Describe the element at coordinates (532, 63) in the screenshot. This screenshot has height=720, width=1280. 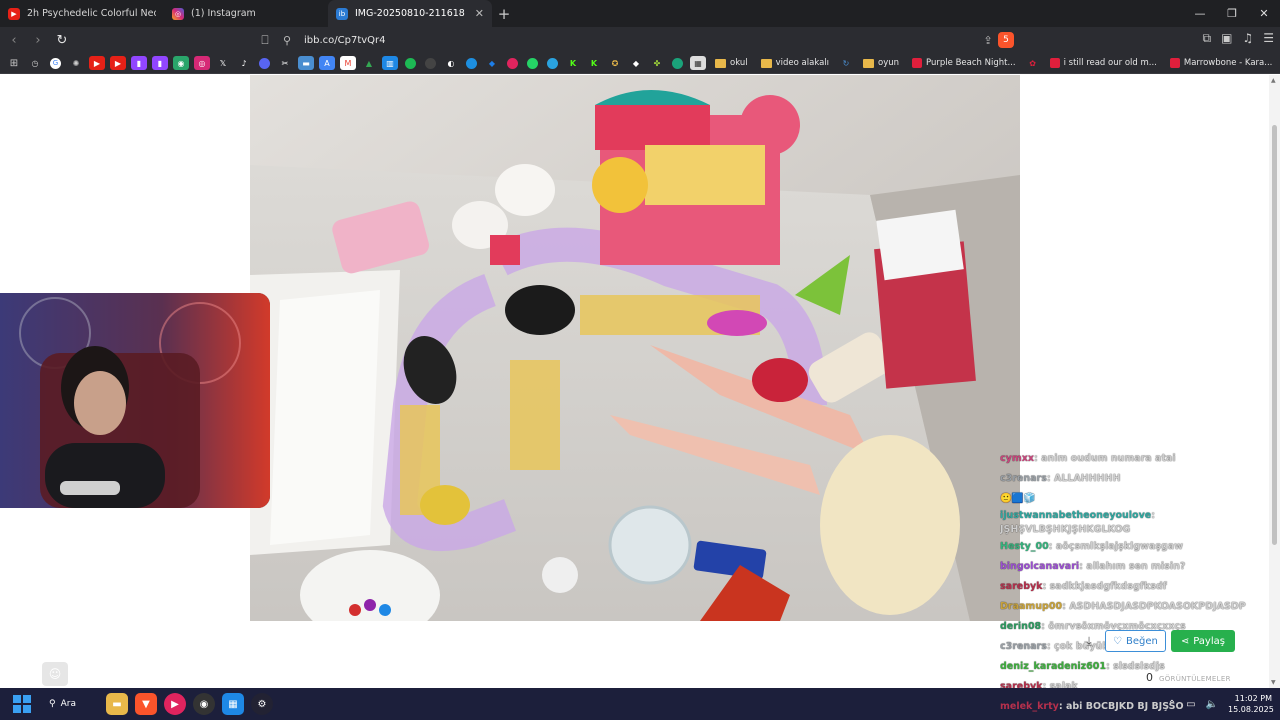
I see `whatsapp-icon` at that location.